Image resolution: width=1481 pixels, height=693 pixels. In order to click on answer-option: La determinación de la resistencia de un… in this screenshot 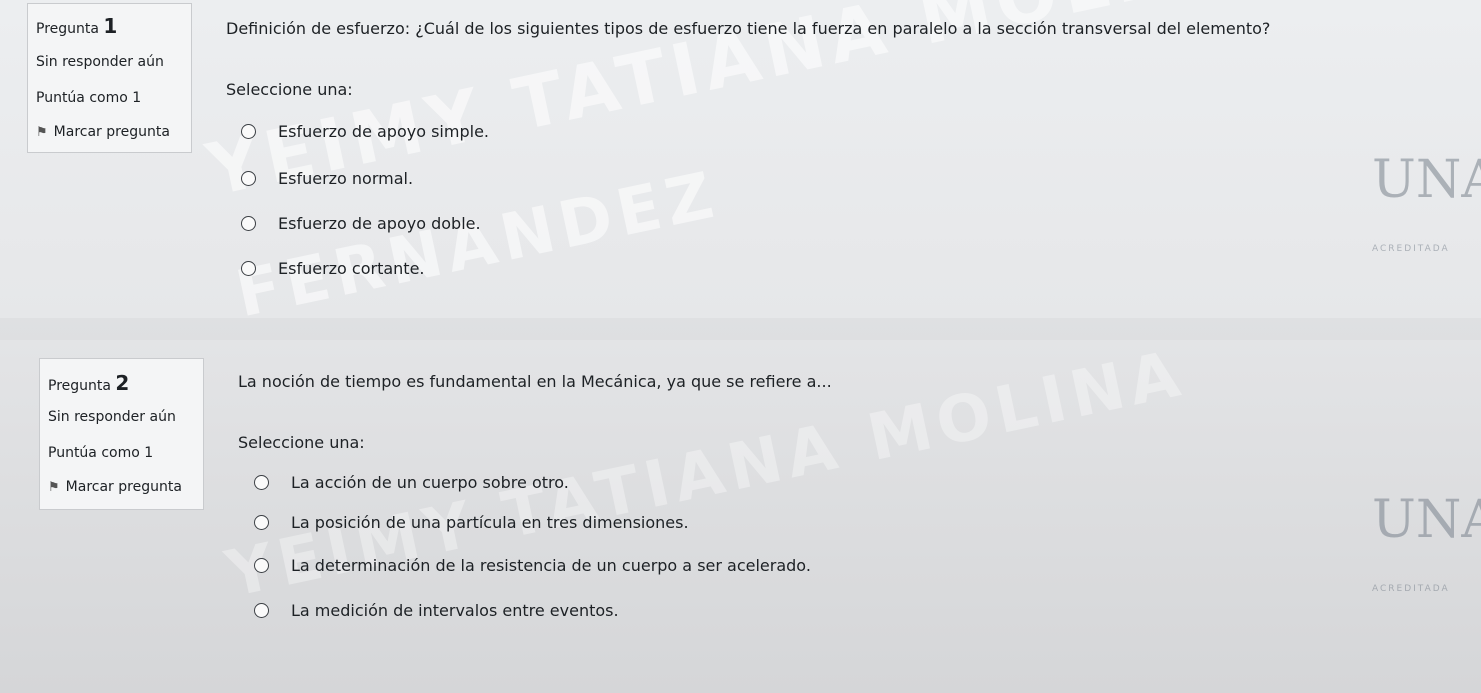, I will do `click(532, 565)`.